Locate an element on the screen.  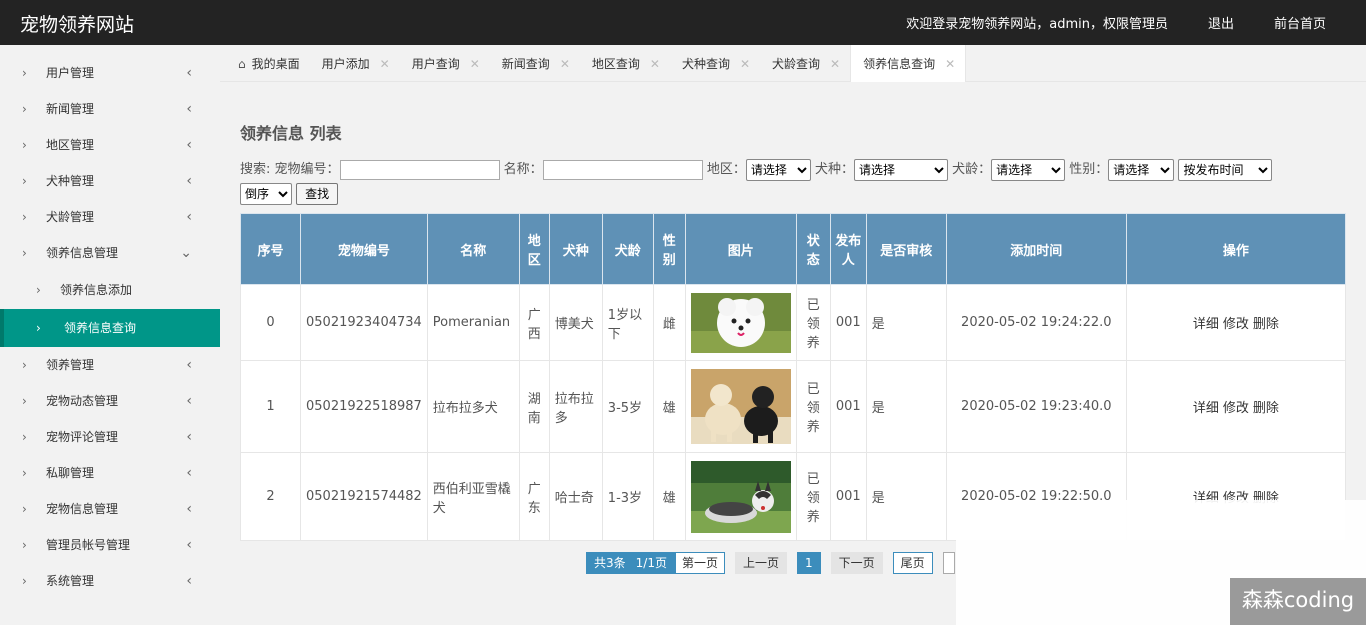
sidebar-item-label: 领养管理 is located at coordinates (70, 365).